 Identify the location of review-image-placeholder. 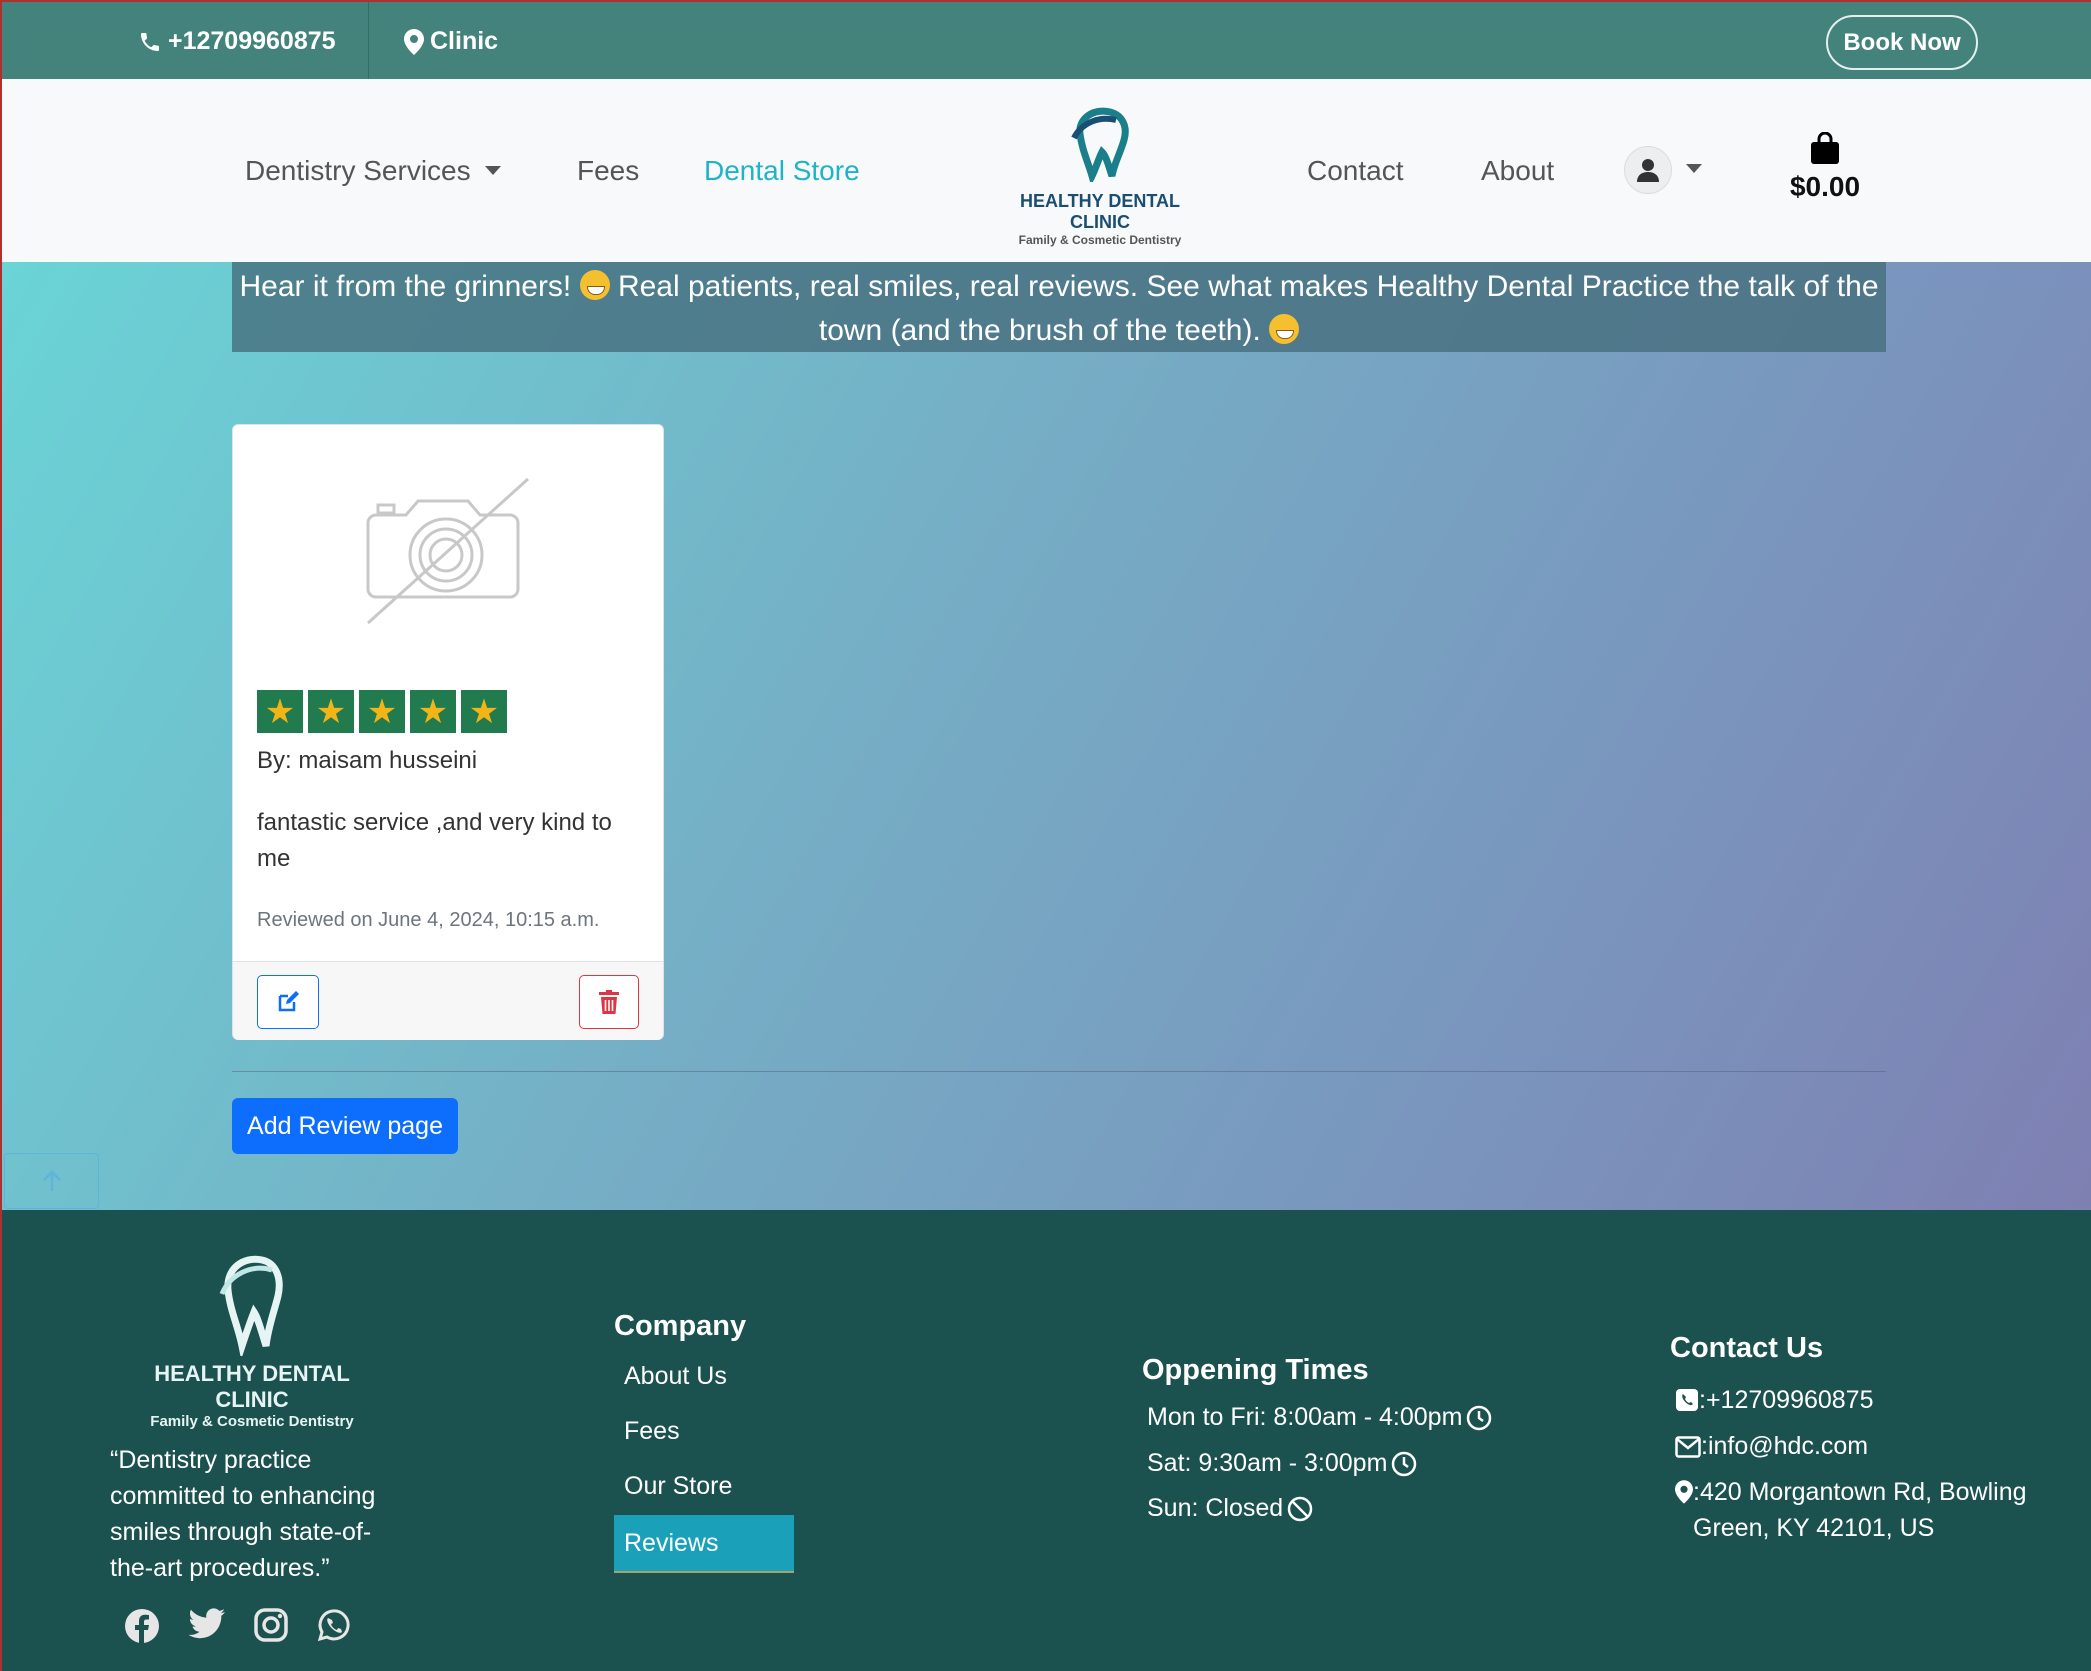
(448, 550).